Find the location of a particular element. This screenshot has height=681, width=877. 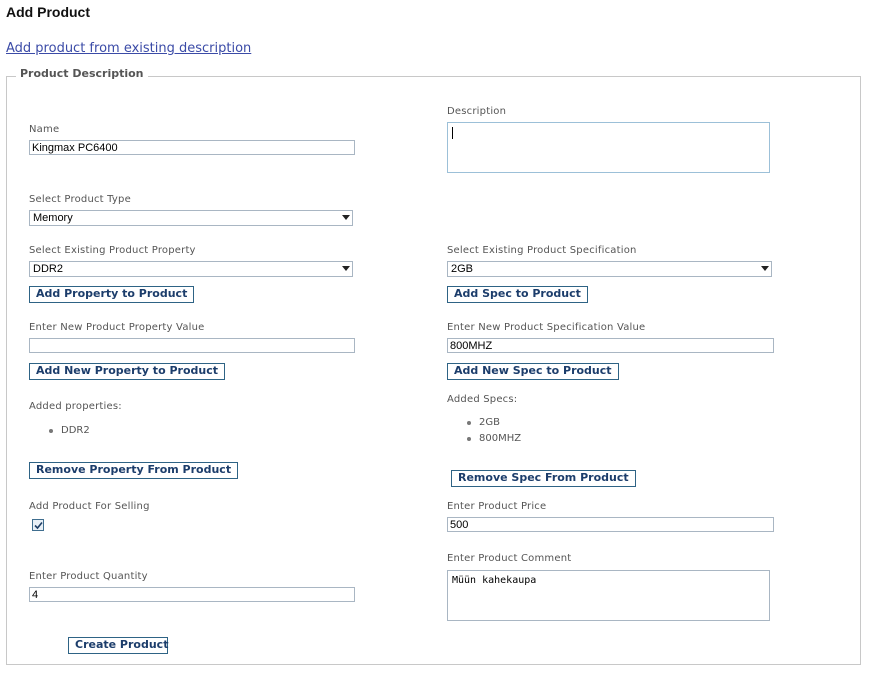

added-specs-list: 2GB 800MHZ is located at coordinates (490, 432).